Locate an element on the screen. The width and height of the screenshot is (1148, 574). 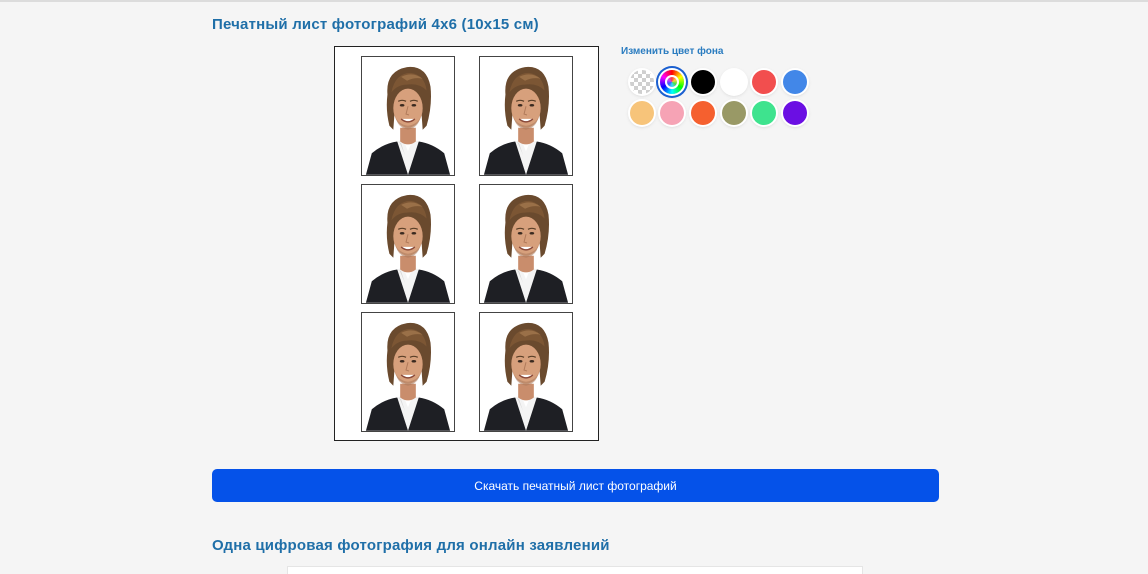
swatch-custom-color is located at coordinates (672, 82).